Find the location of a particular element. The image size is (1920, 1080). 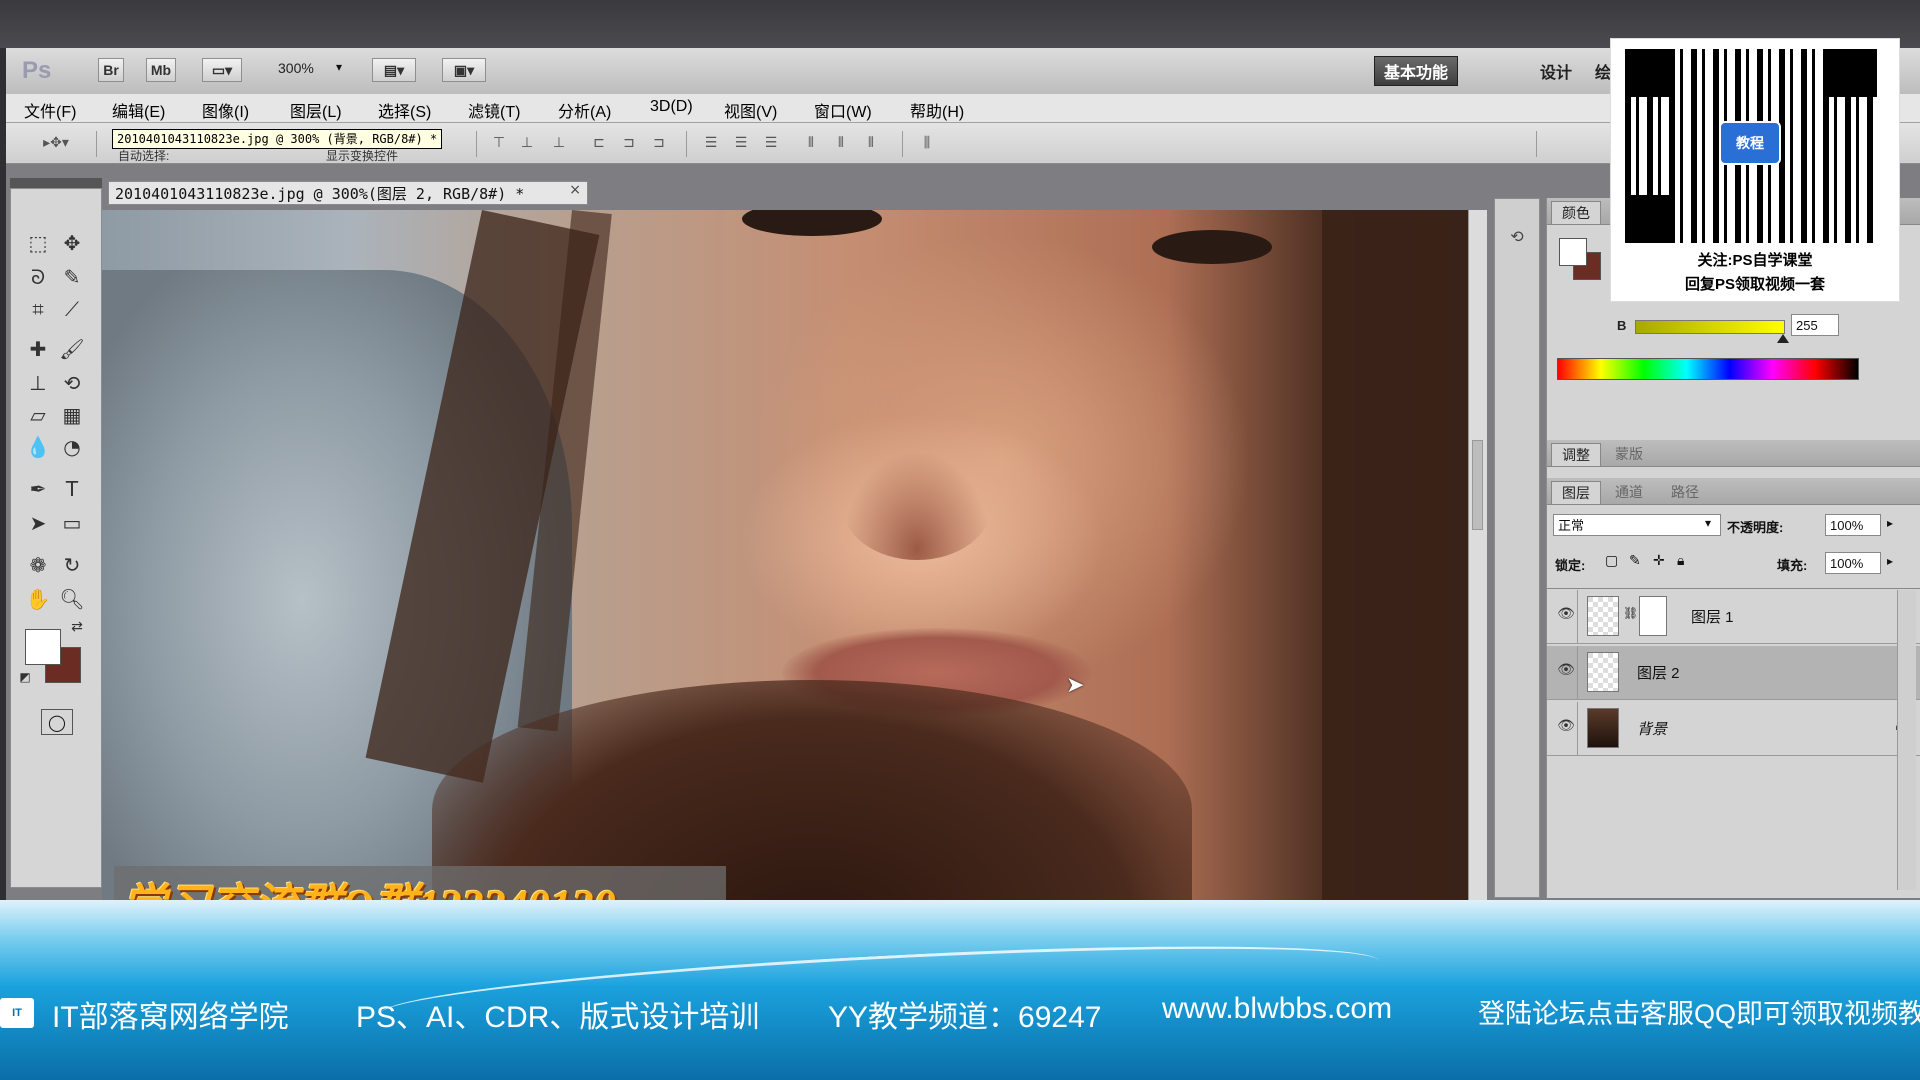

layer-row: 👁︎ 背景 🔒︎ is located at coordinates (1733, 729).